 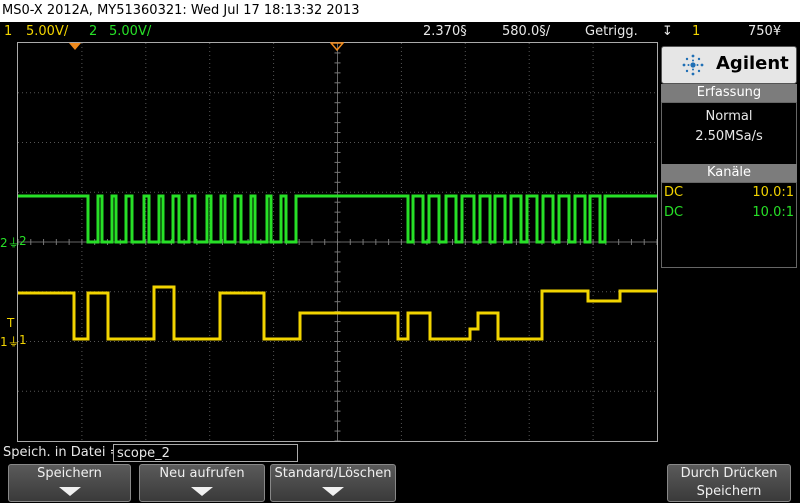 What do you see at coordinates (333, 473) in the screenshot?
I see `default-erase-softkey-label: Standard/Löschen` at bounding box center [333, 473].